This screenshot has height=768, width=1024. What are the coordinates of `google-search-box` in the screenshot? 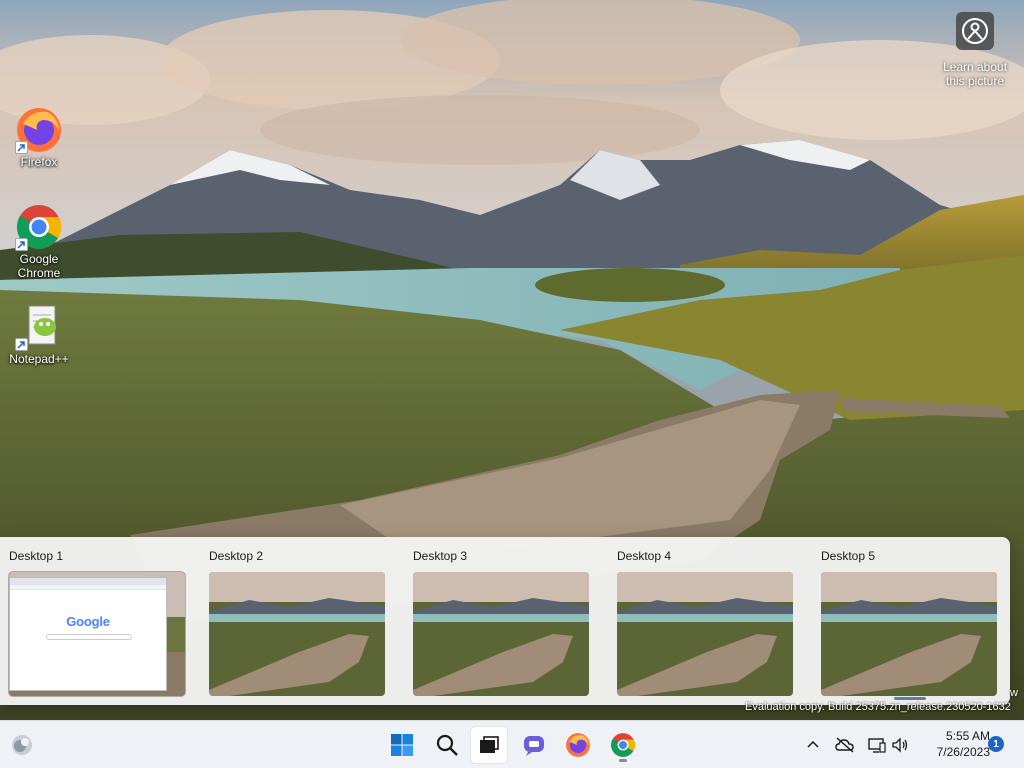 It's located at (89, 637).